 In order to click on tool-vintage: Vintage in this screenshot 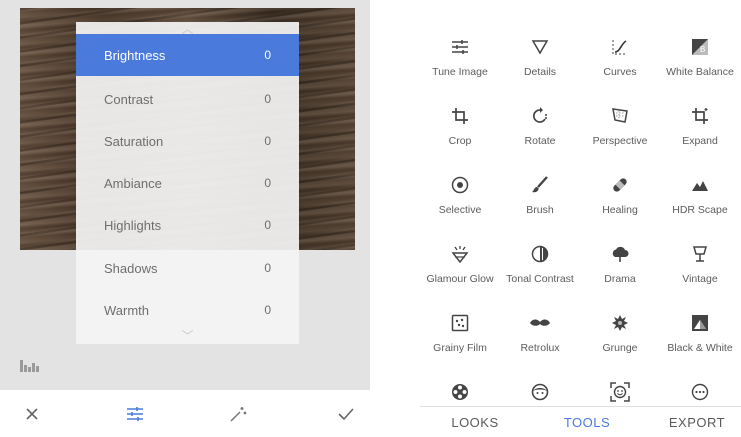, I will do `click(700, 263)`.